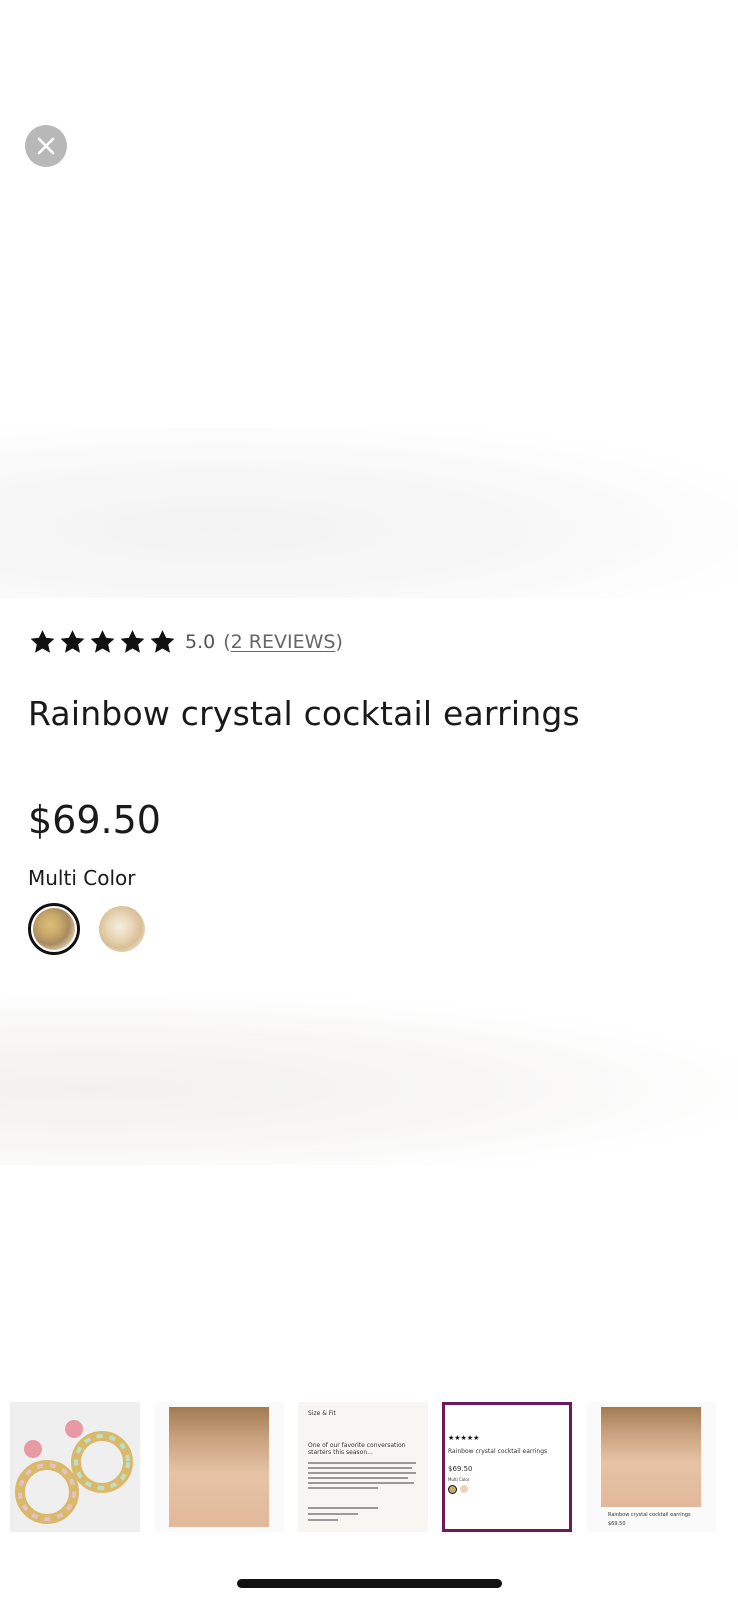 Image resolution: width=738 pixels, height=1600 pixels. I want to click on star-rating, so click(102, 642).